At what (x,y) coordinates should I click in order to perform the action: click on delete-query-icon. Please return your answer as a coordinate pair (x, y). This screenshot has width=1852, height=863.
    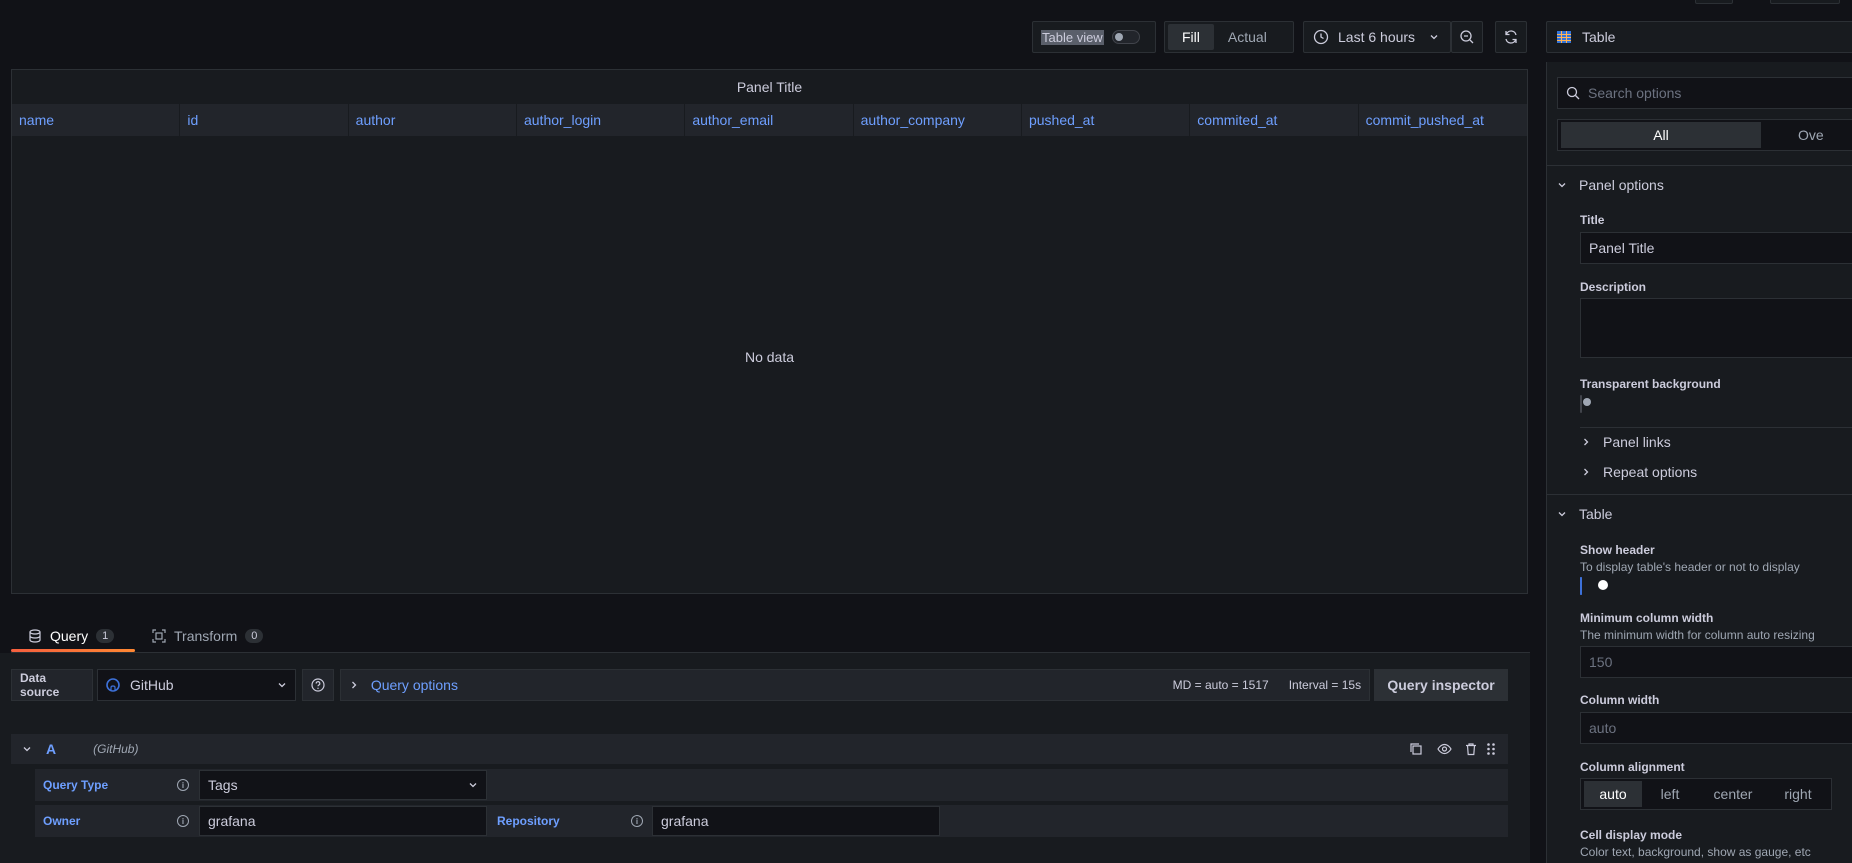
    Looking at the image, I should click on (1471, 749).